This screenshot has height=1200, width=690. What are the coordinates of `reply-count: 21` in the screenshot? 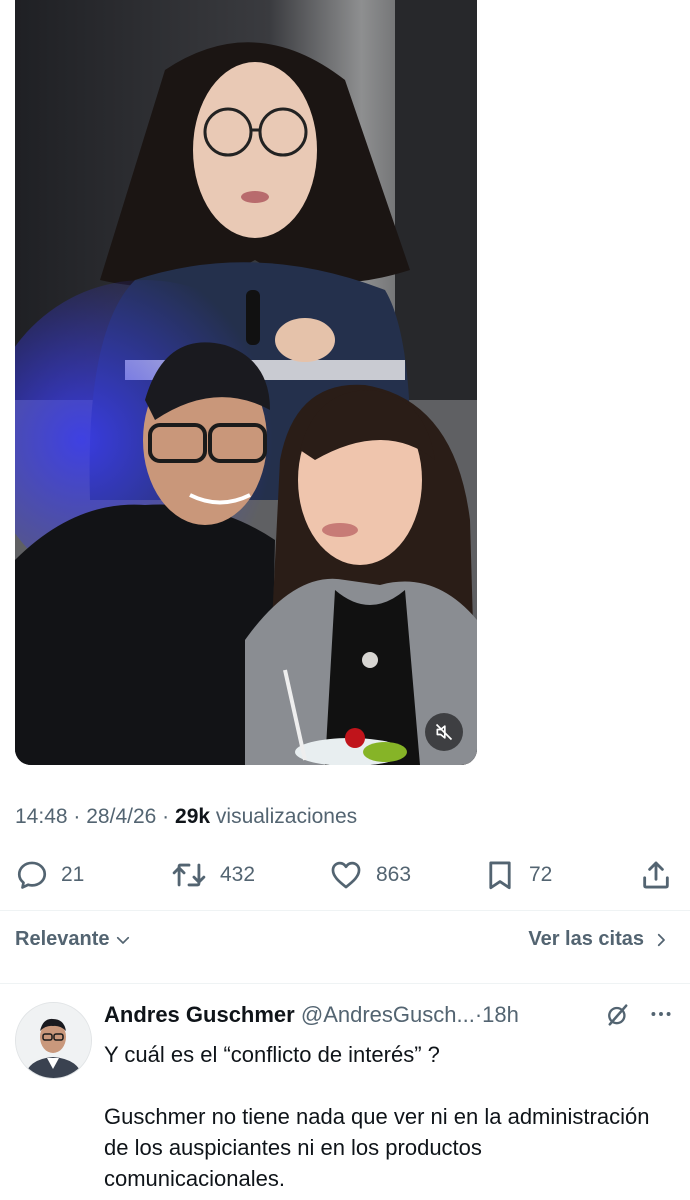 It's located at (73, 874).